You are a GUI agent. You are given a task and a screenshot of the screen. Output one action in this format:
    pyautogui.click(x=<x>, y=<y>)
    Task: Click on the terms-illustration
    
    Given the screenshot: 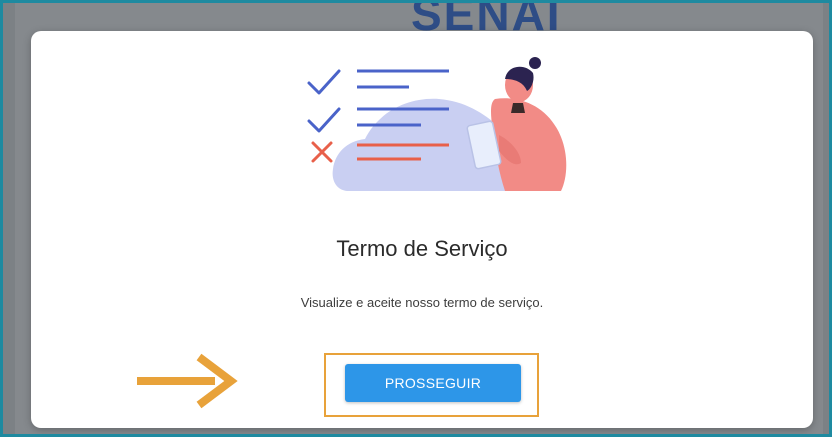 What is the action you would take?
    pyautogui.click(x=437, y=124)
    